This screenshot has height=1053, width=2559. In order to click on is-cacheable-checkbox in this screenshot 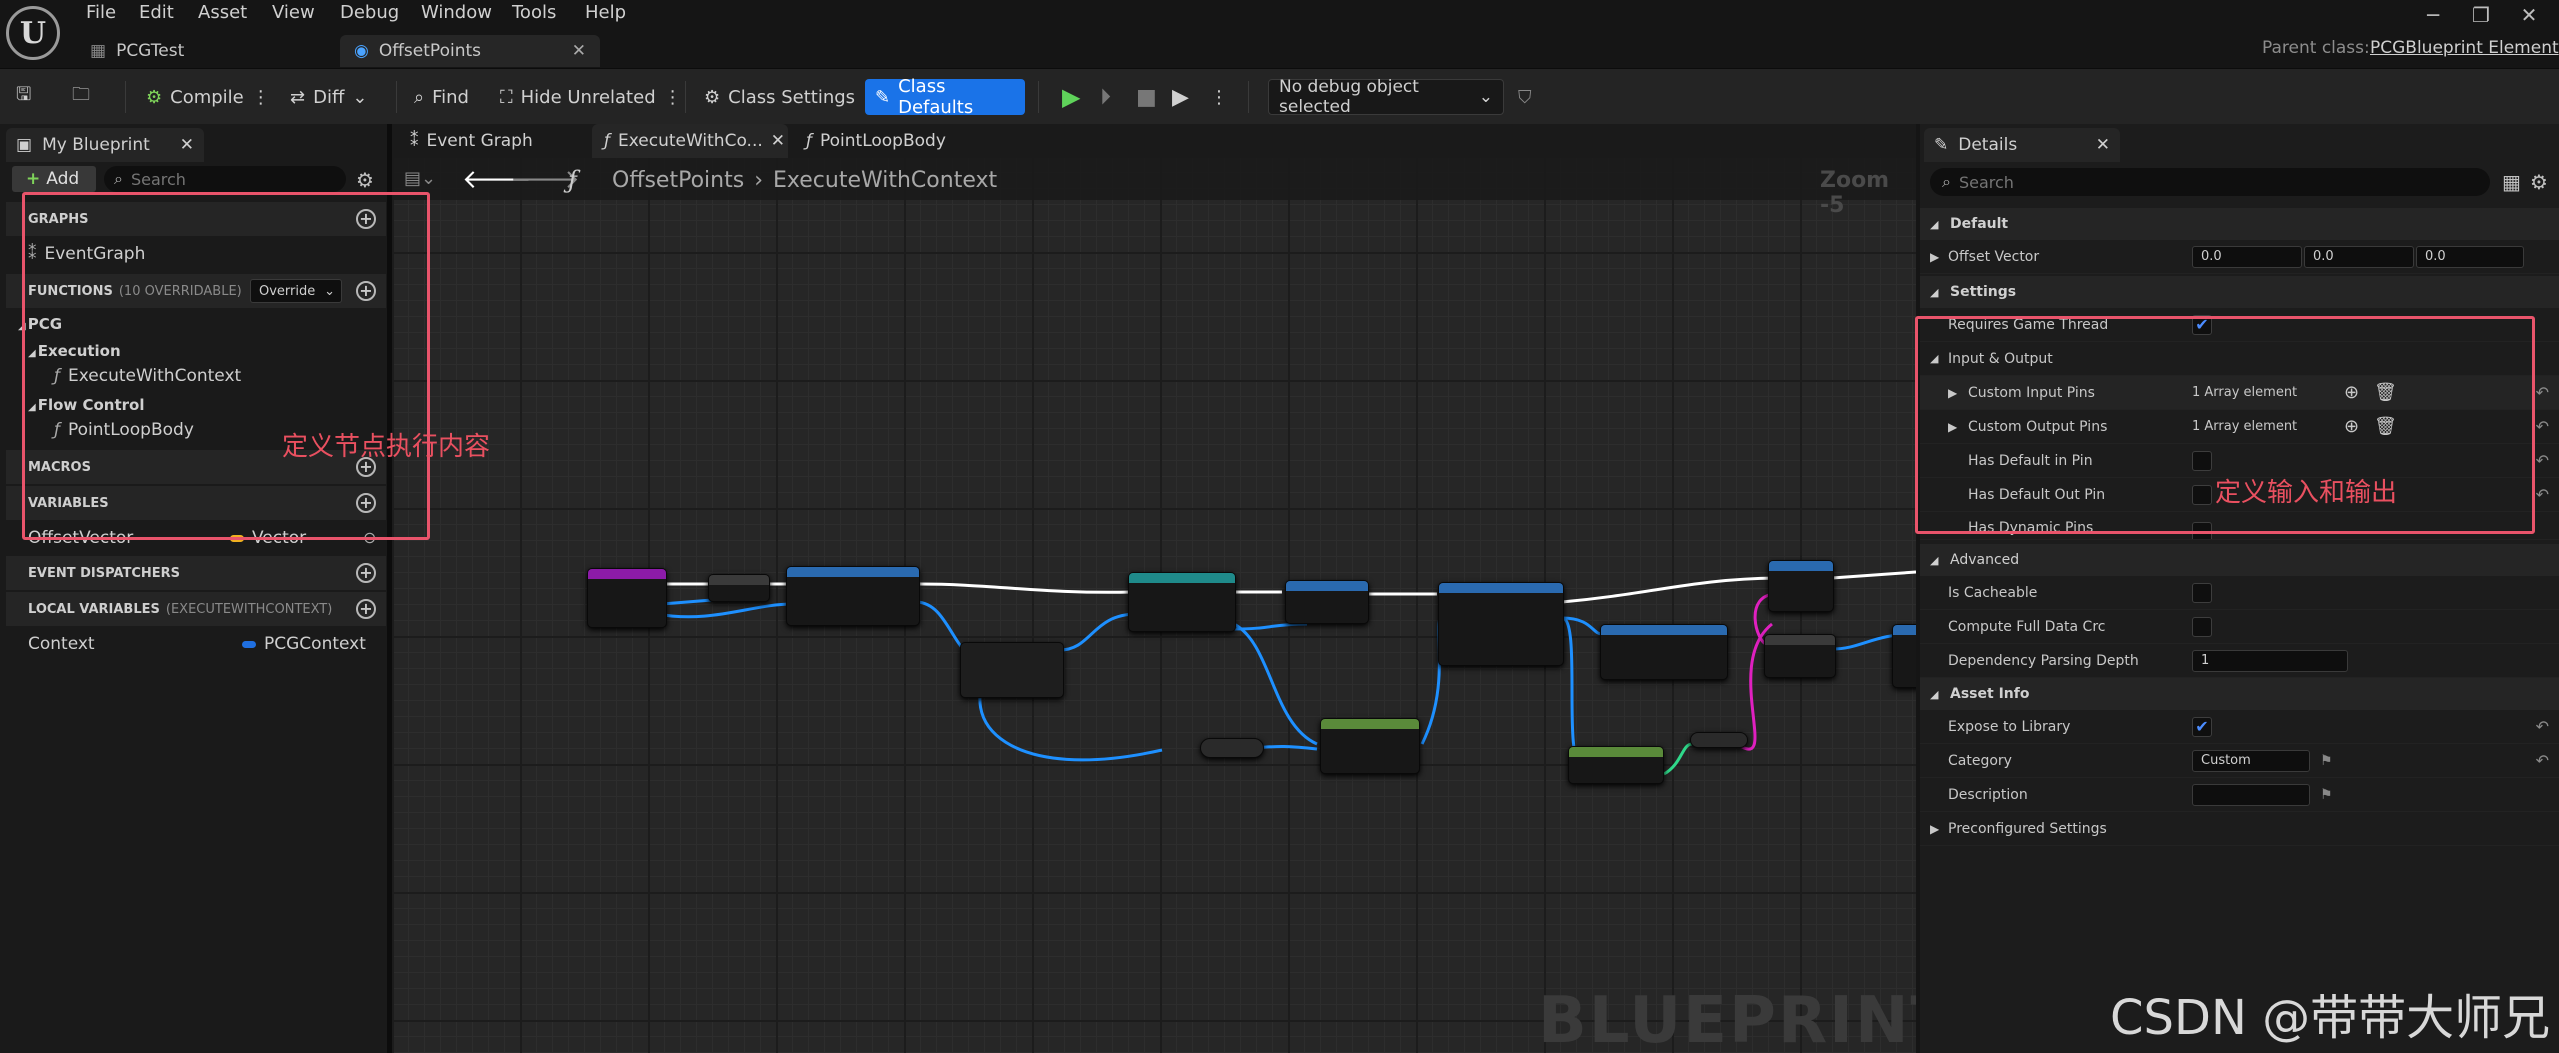, I will do `click(2202, 592)`.